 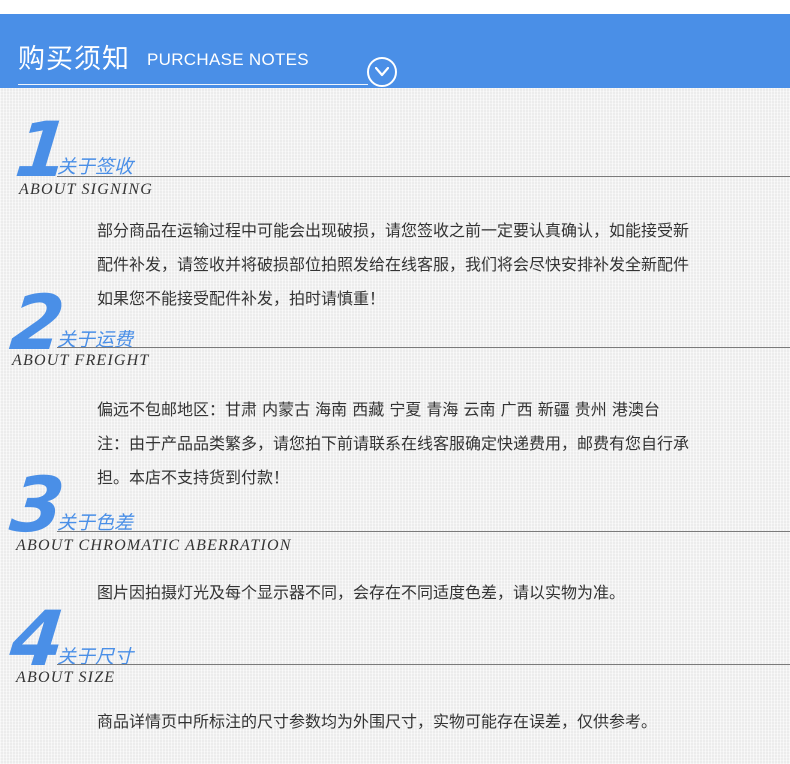 What do you see at coordinates (377, 721) in the screenshot?
I see `body-line: 商品详情页中所标注的尺寸参数均为外围尺寸，实物可能存在误差，仅供参考。` at bounding box center [377, 721].